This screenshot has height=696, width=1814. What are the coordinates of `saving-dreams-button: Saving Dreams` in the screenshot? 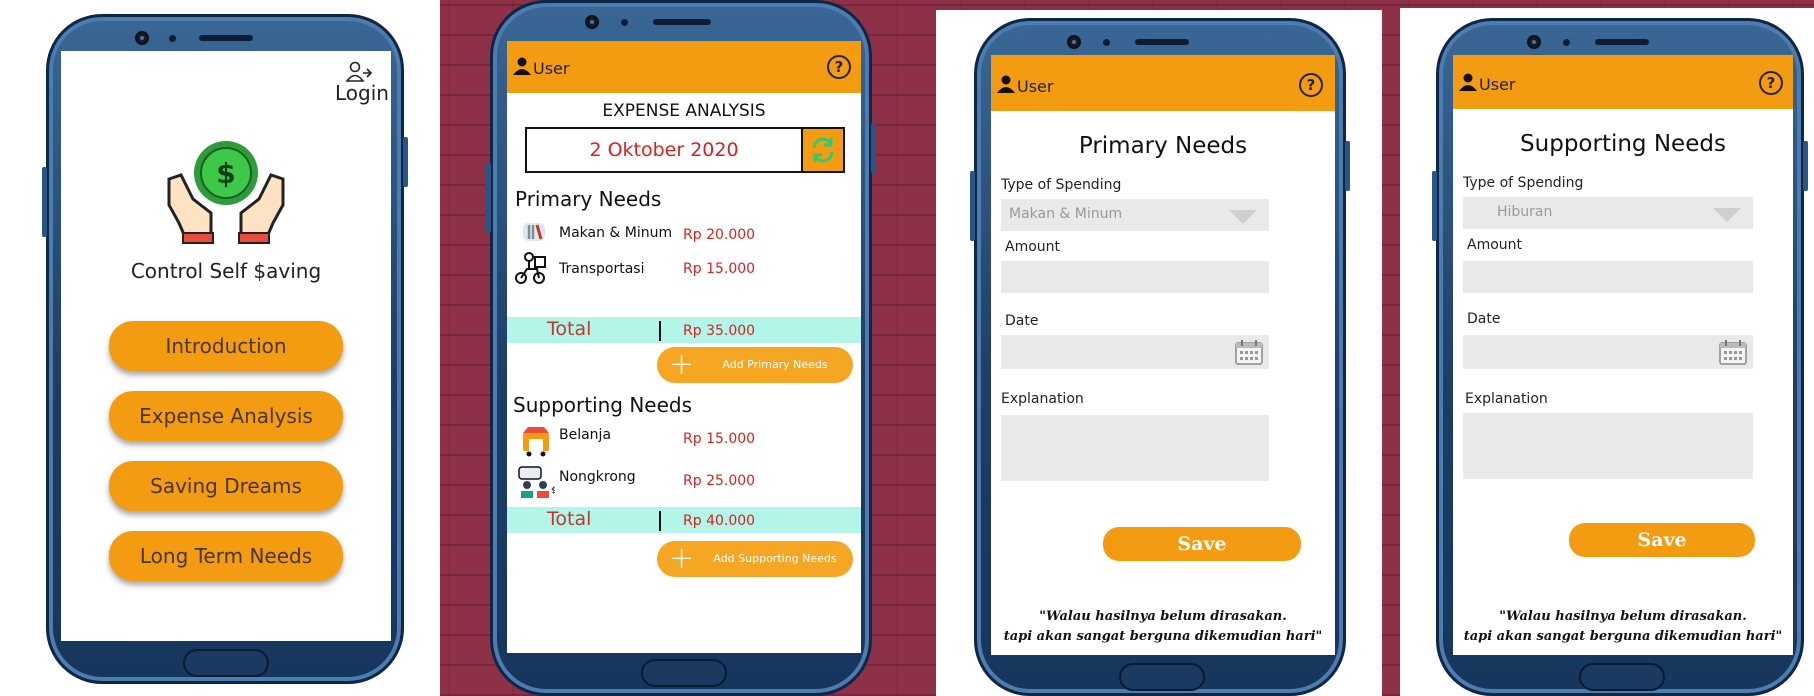 It's located at (226, 486).